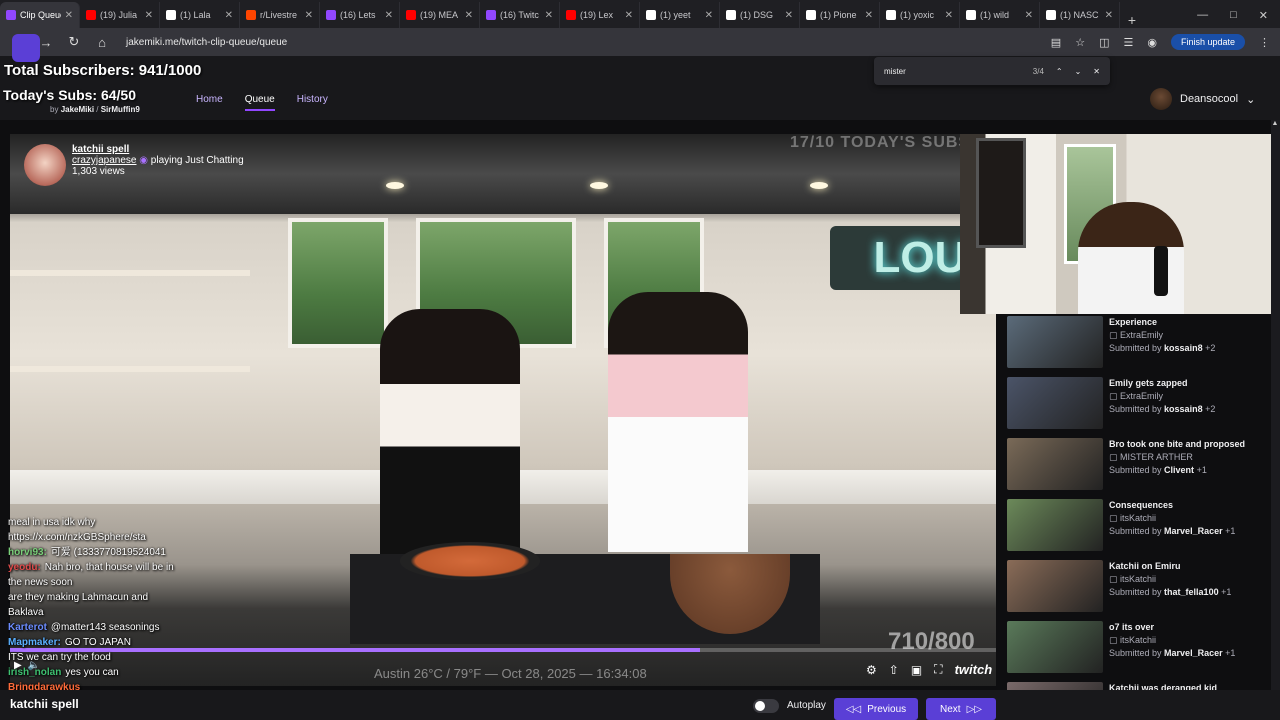  What do you see at coordinates (104, 160) in the screenshot?
I see `channel-link: crazyjapanese` at bounding box center [104, 160].